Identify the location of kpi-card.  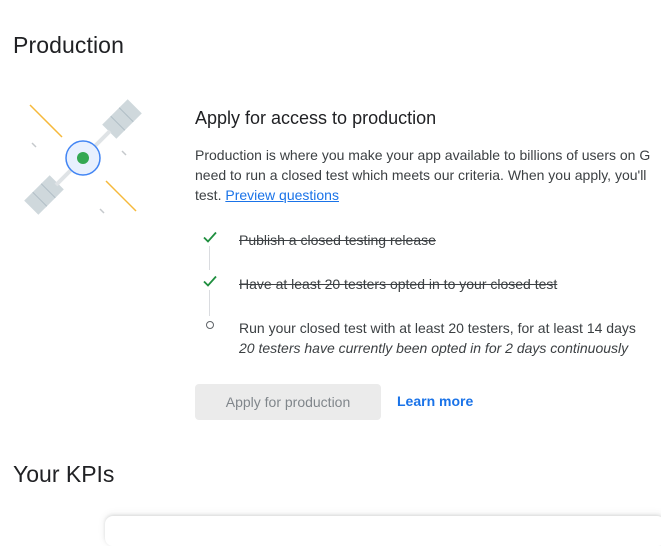
(383, 531).